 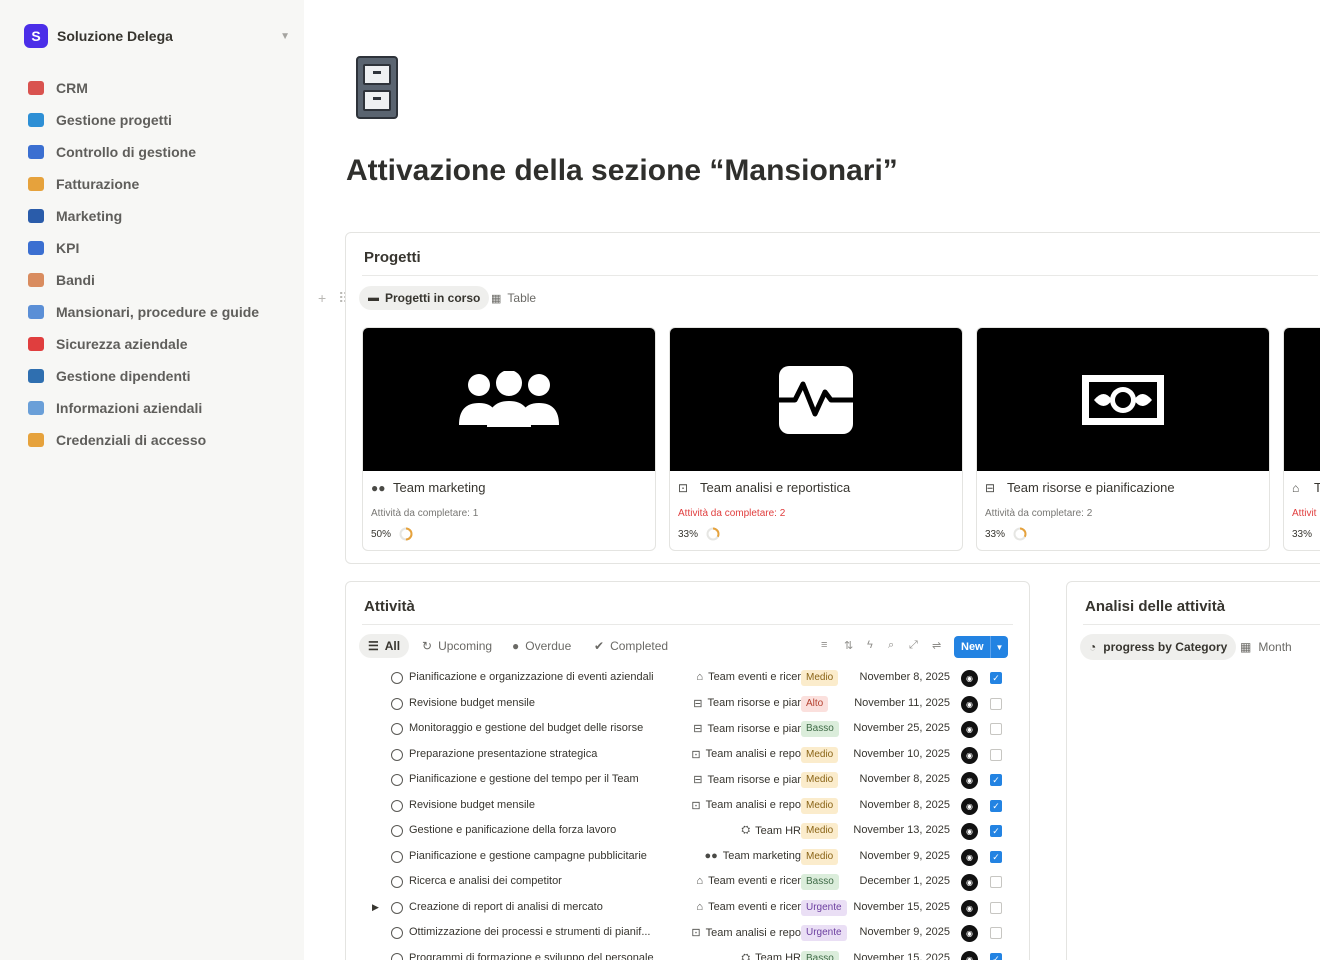 I want to click on task-name: Ricerca e analisi dei competitor, so click(x=536, y=881).